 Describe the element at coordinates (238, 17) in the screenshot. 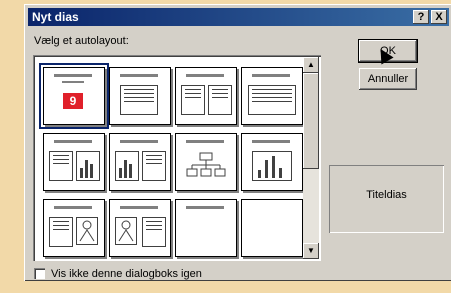

I see `title-bar: Nyt dias ? X` at that location.